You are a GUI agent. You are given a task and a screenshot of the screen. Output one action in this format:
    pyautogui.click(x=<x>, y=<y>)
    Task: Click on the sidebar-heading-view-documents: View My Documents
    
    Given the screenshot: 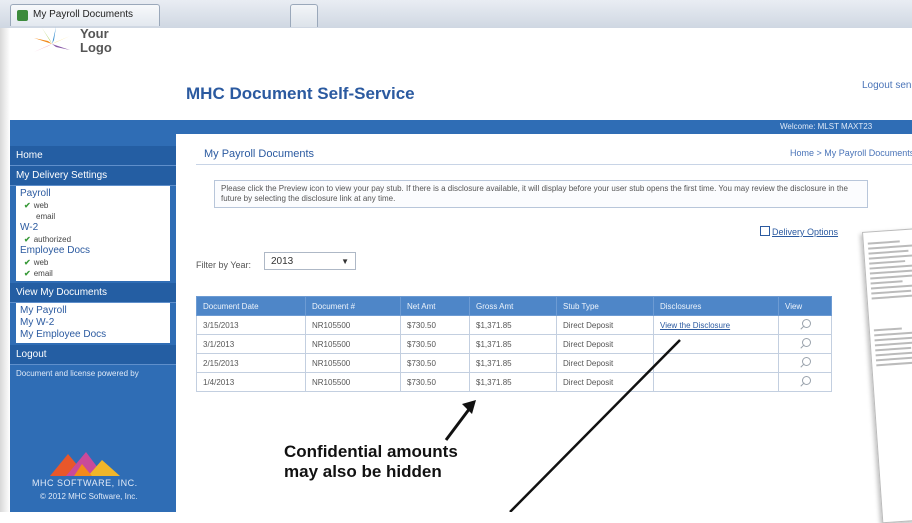 What is the action you would take?
    pyautogui.click(x=93, y=293)
    